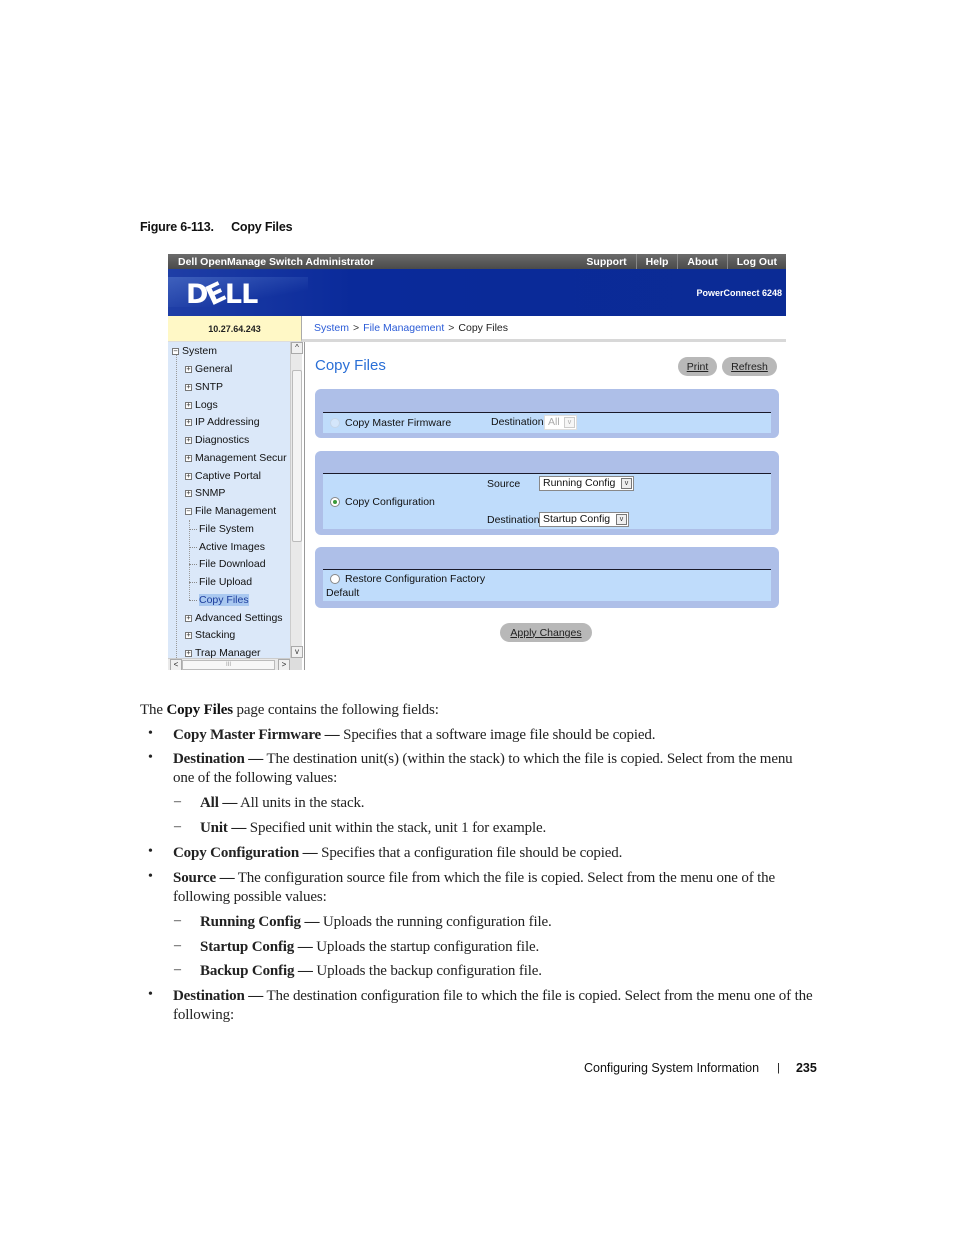  What do you see at coordinates (560, 422) in the screenshot?
I see `firmware-destination-select: All v` at bounding box center [560, 422].